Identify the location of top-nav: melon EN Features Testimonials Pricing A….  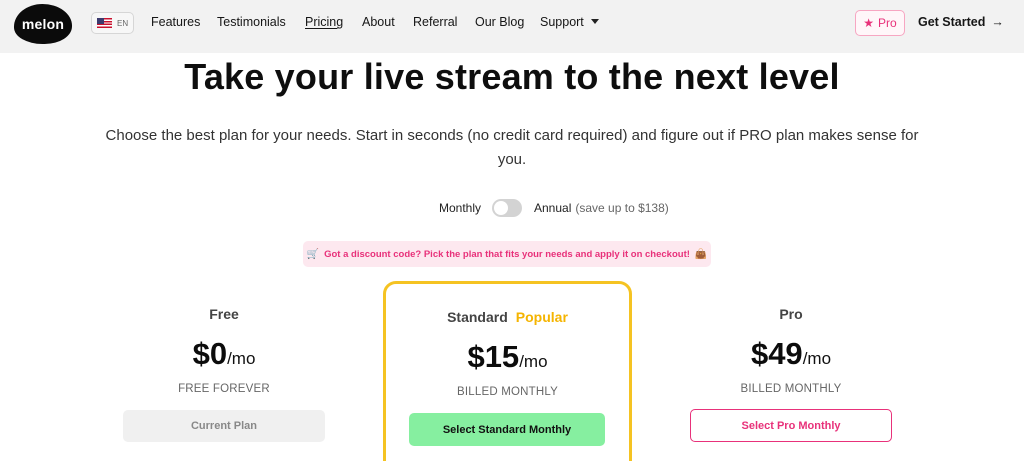
(512, 26).